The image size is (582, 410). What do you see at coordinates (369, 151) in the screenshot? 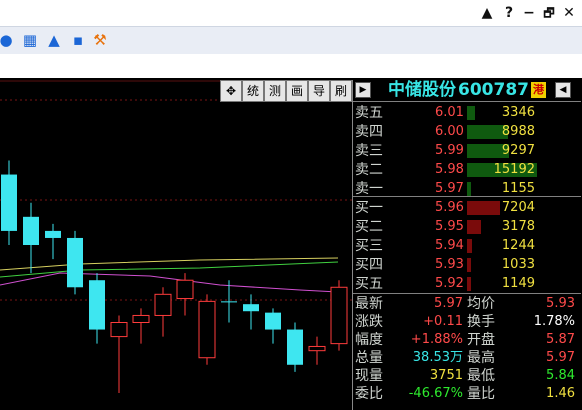
I see `order-label: 卖三` at bounding box center [369, 151].